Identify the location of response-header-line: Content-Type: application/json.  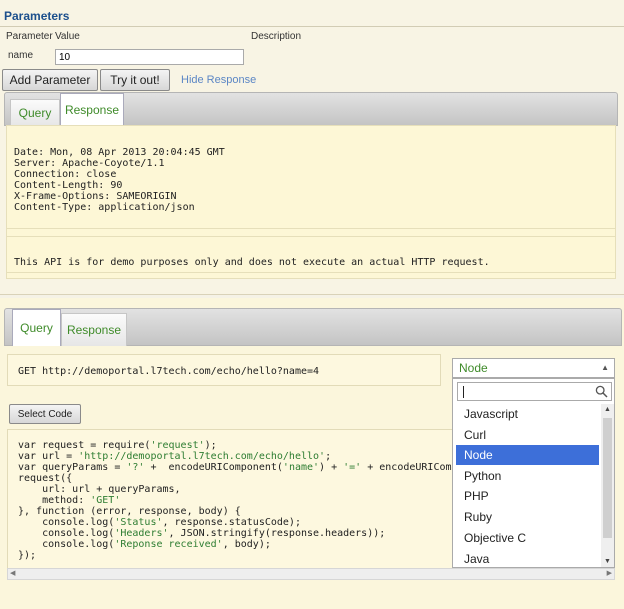
(104, 207).